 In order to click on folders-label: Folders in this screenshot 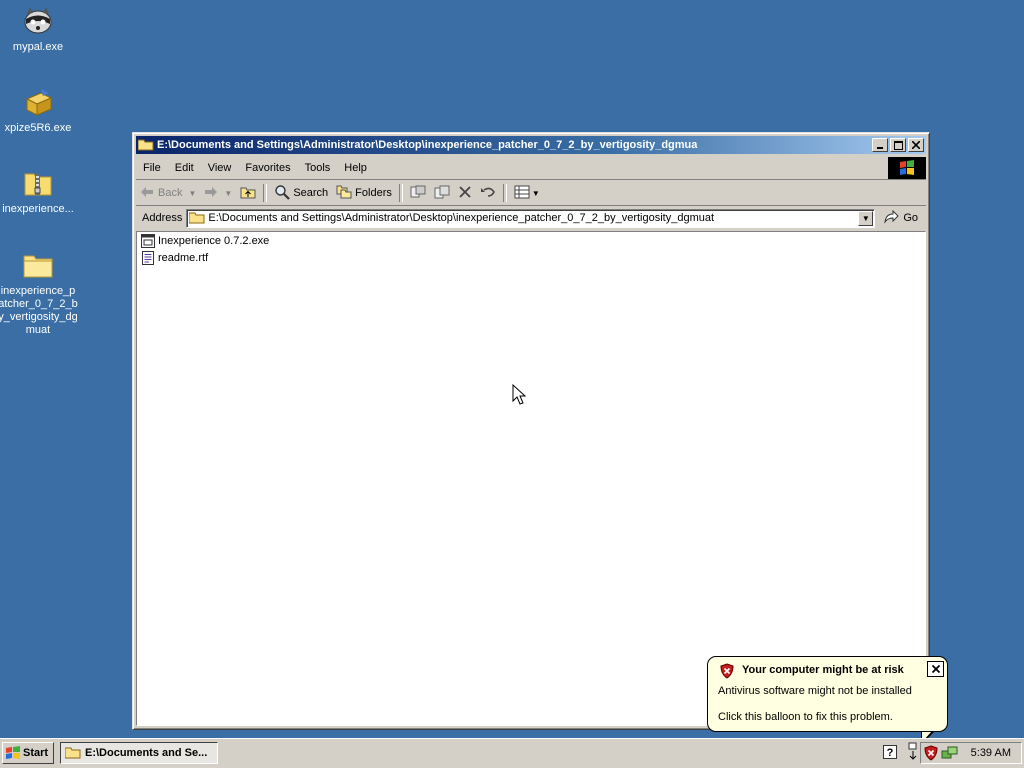, I will do `click(373, 193)`.